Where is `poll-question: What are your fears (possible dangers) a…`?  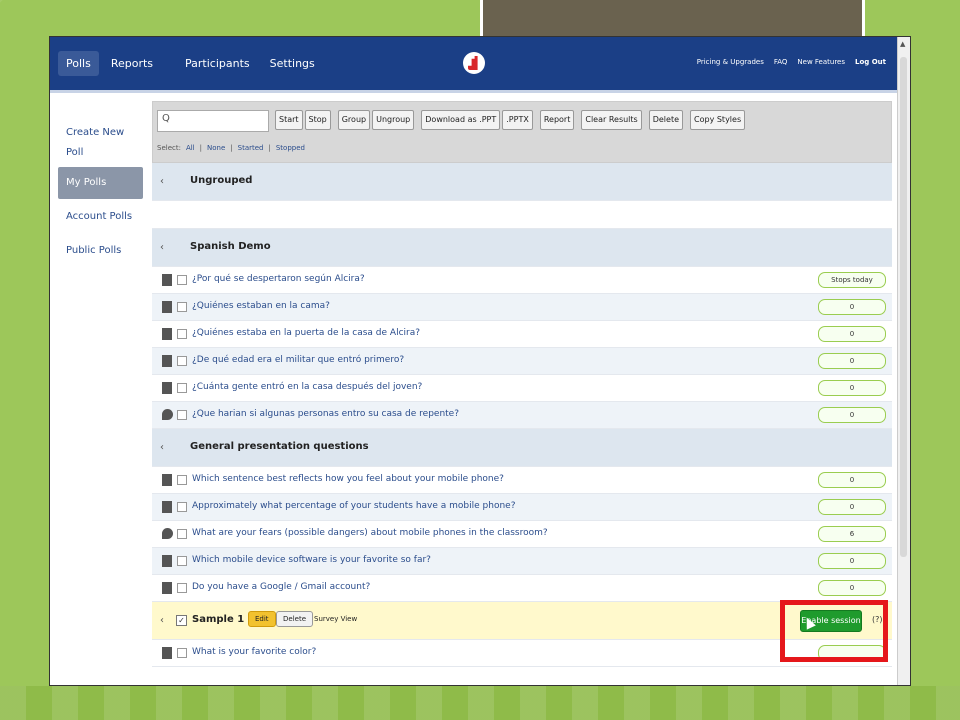 poll-question: What are your fears (possible dangers) a… is located at coordinates (370, 533).